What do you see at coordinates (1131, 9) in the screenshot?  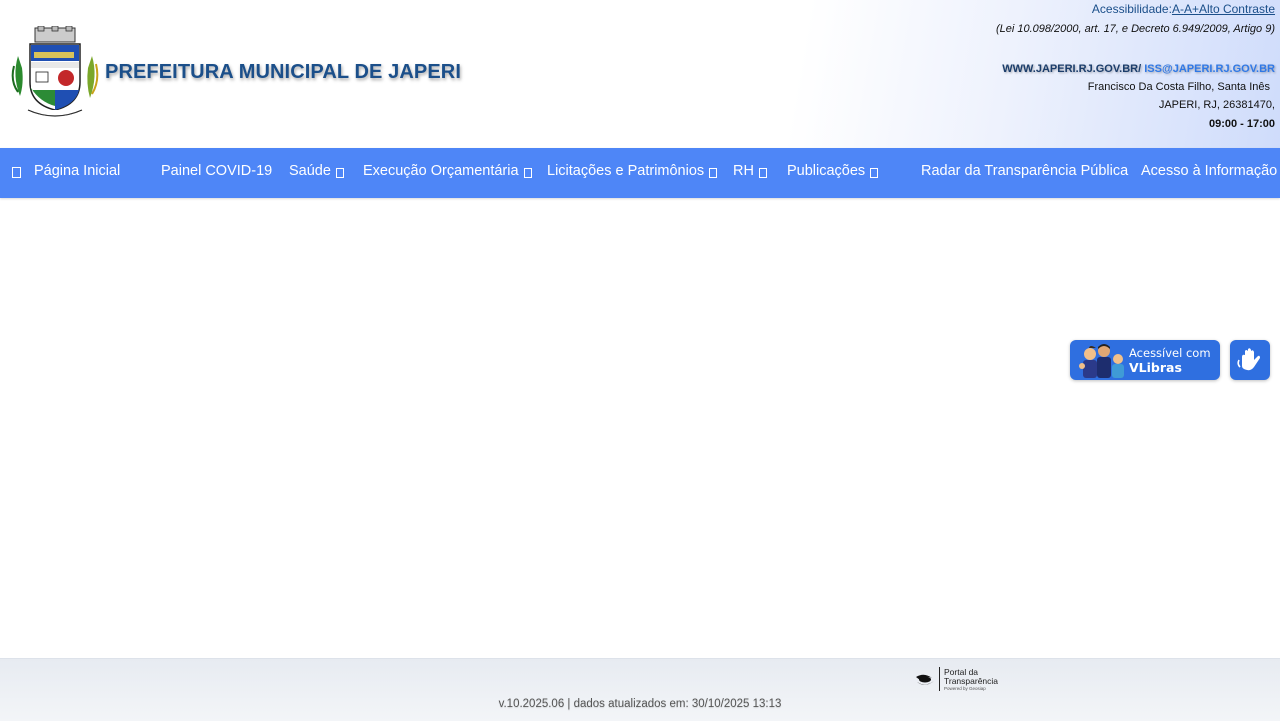 I see `accessibility-label: Acessibilidade:` at bounding box center [1131, 9].